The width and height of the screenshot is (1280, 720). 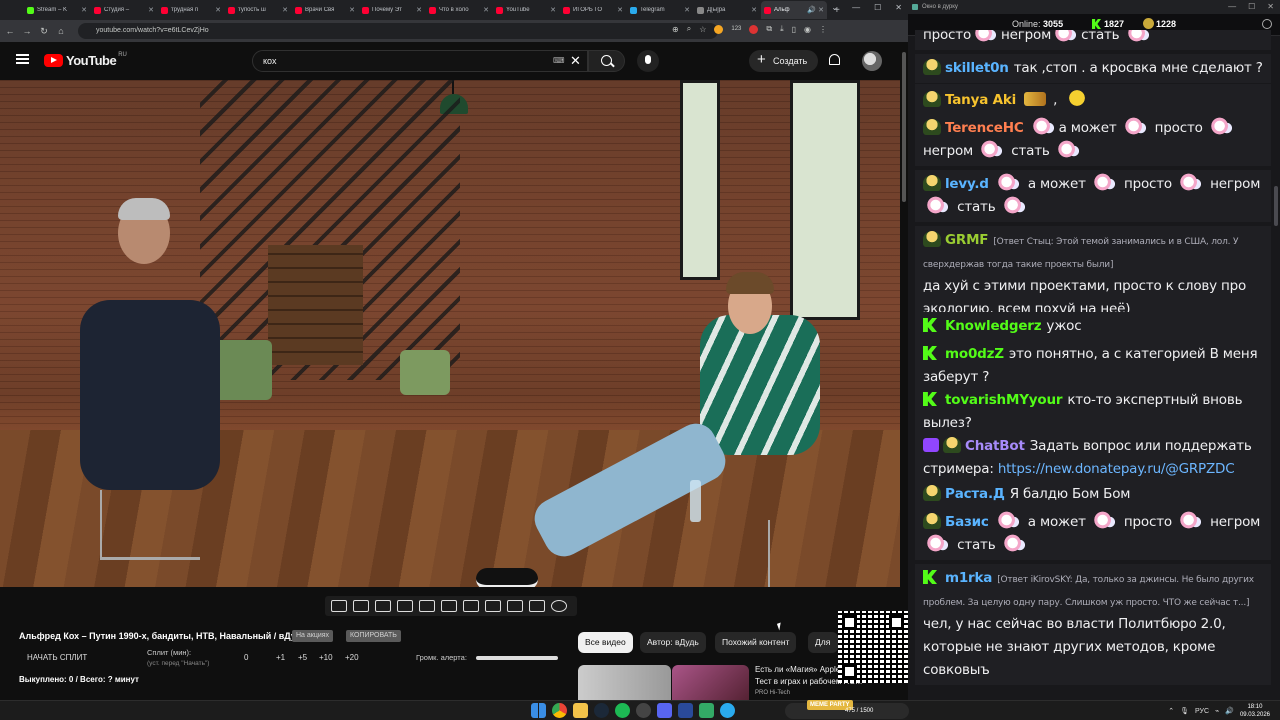 What do you see at coordinates (606, 61) in the screenshot?
I see `search-button` at bounding box center [606, 61].